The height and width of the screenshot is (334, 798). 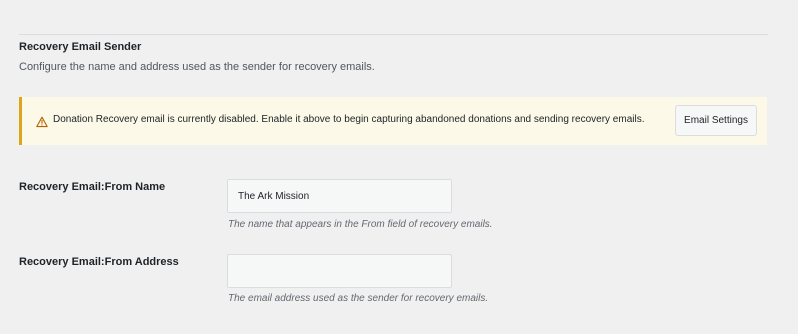 What do you see at coordinates (339, 196) in the screenshot?
I see `from-name-input` at bounding box center [339, 196].